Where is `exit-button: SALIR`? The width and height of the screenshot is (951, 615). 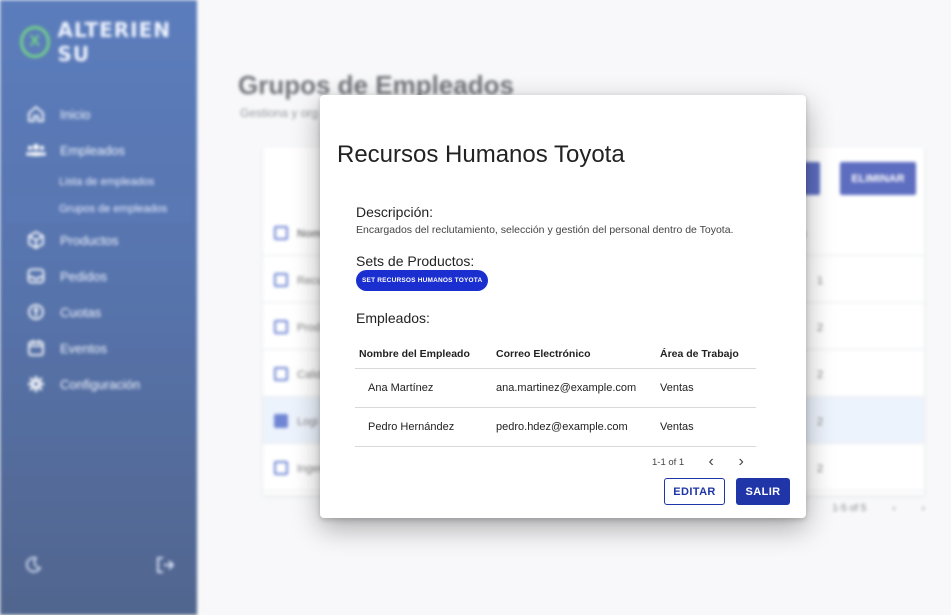 exit-button: SALIR is located at coordinates (763, 491).